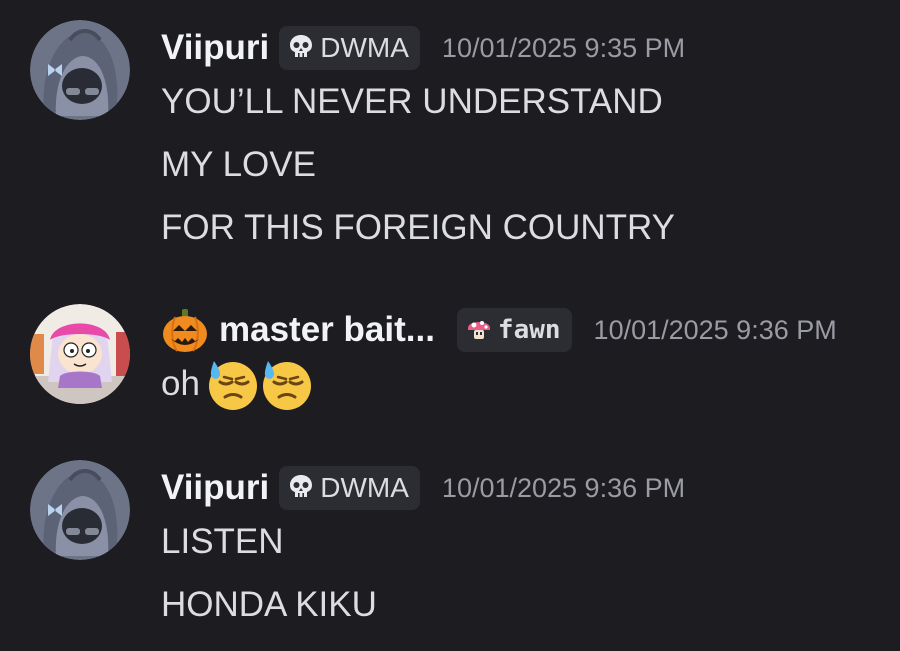 The height and width of the screenshot is (651, 900). I want to click on message-line: MY LOVE, so click(238, 164).